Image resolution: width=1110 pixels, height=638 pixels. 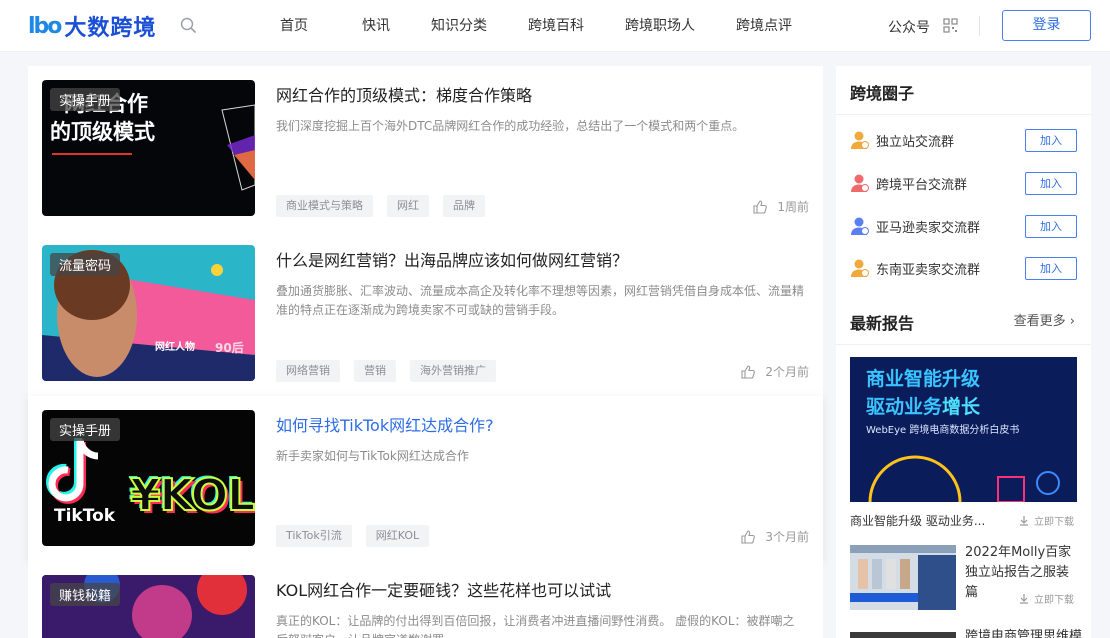 What do you see at coordinates (229, 348) in the screenshot?
I see `thumbnail-text: 90后` at bounding box center [229, 348].